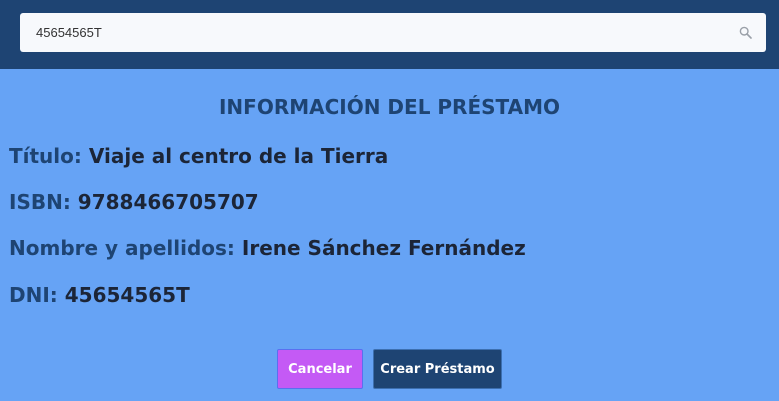  I want to click on field-isbn: ISBN: 9788466705707, so click(134, 202).